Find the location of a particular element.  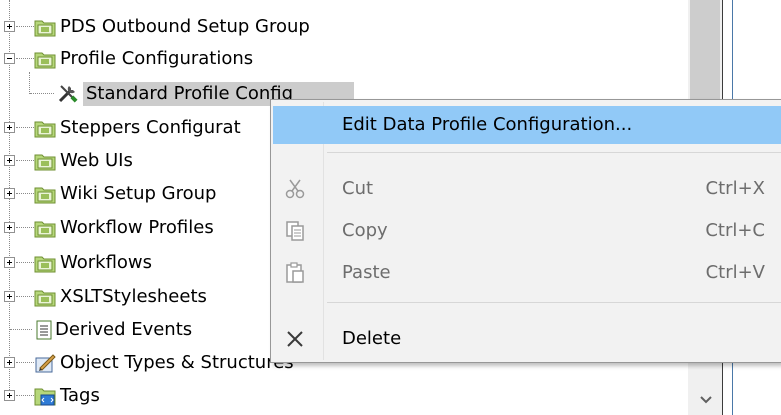

tree-item-label: Wiki Setup Group is located at coordinates (138, 193).